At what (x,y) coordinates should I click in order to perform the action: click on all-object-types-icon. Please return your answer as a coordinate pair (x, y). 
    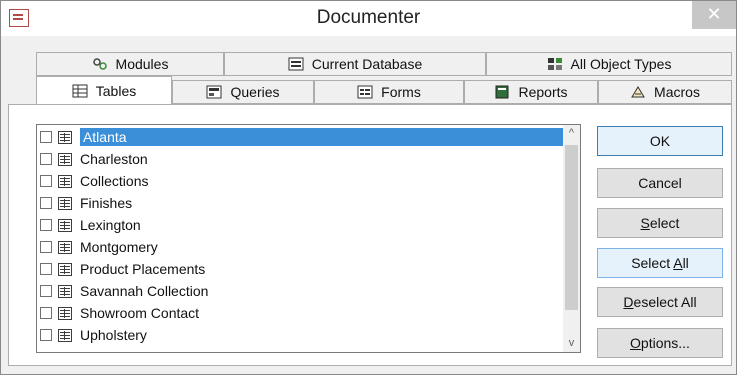
    Looking at the image, I should click on (555, 64).